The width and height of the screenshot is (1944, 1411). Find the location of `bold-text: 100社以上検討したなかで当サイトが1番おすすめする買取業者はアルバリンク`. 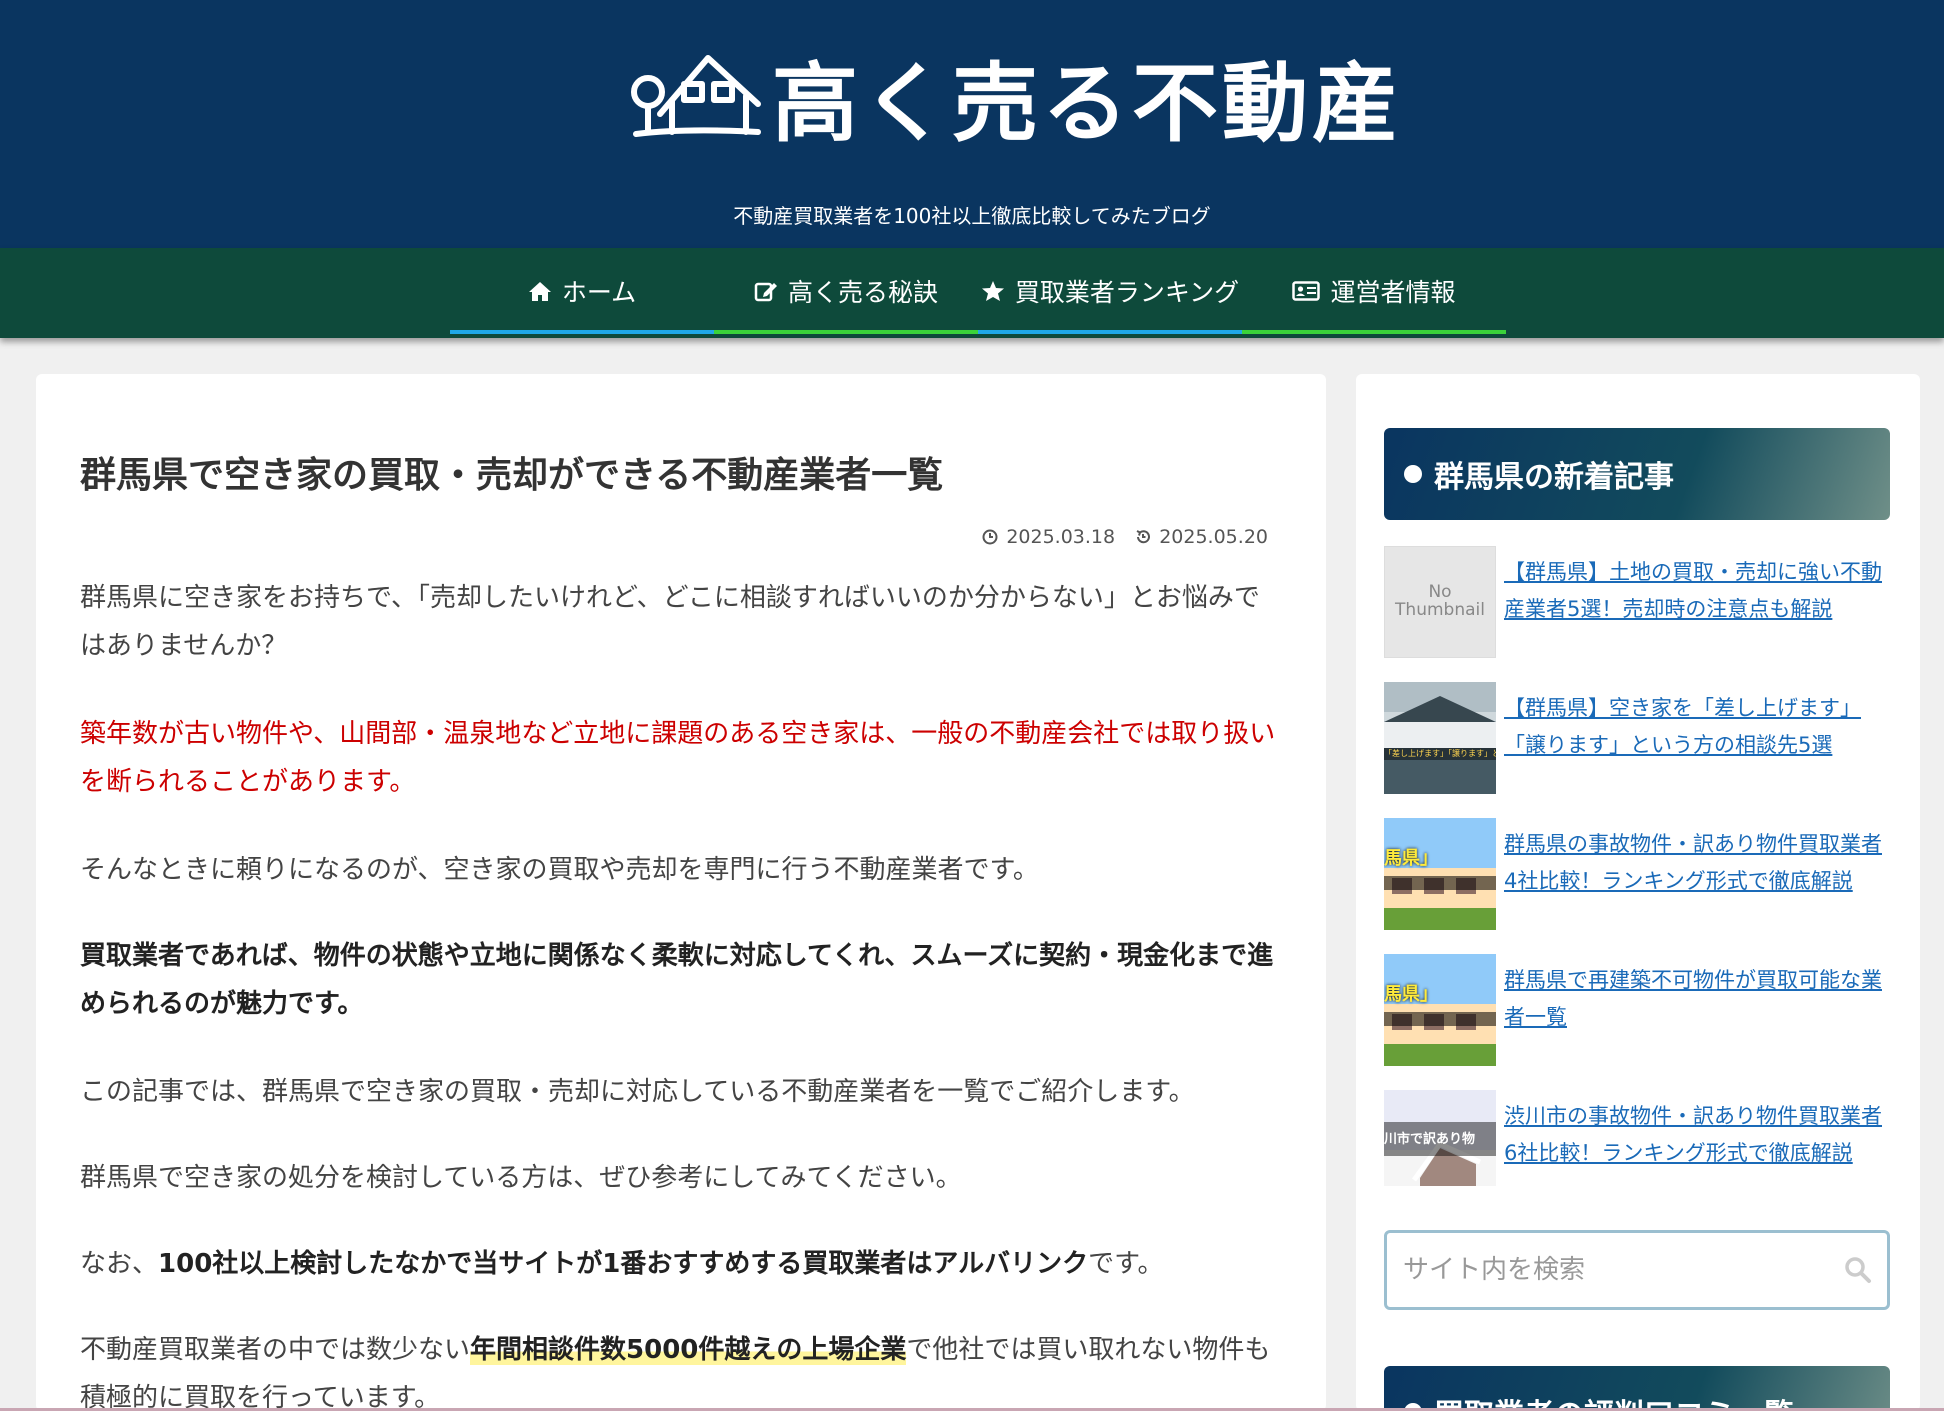

bold-text: 100社以上検討したなかで当サイトが1番おすすめする買取業者はアルバリンク is located at coordinates (623, 1264).